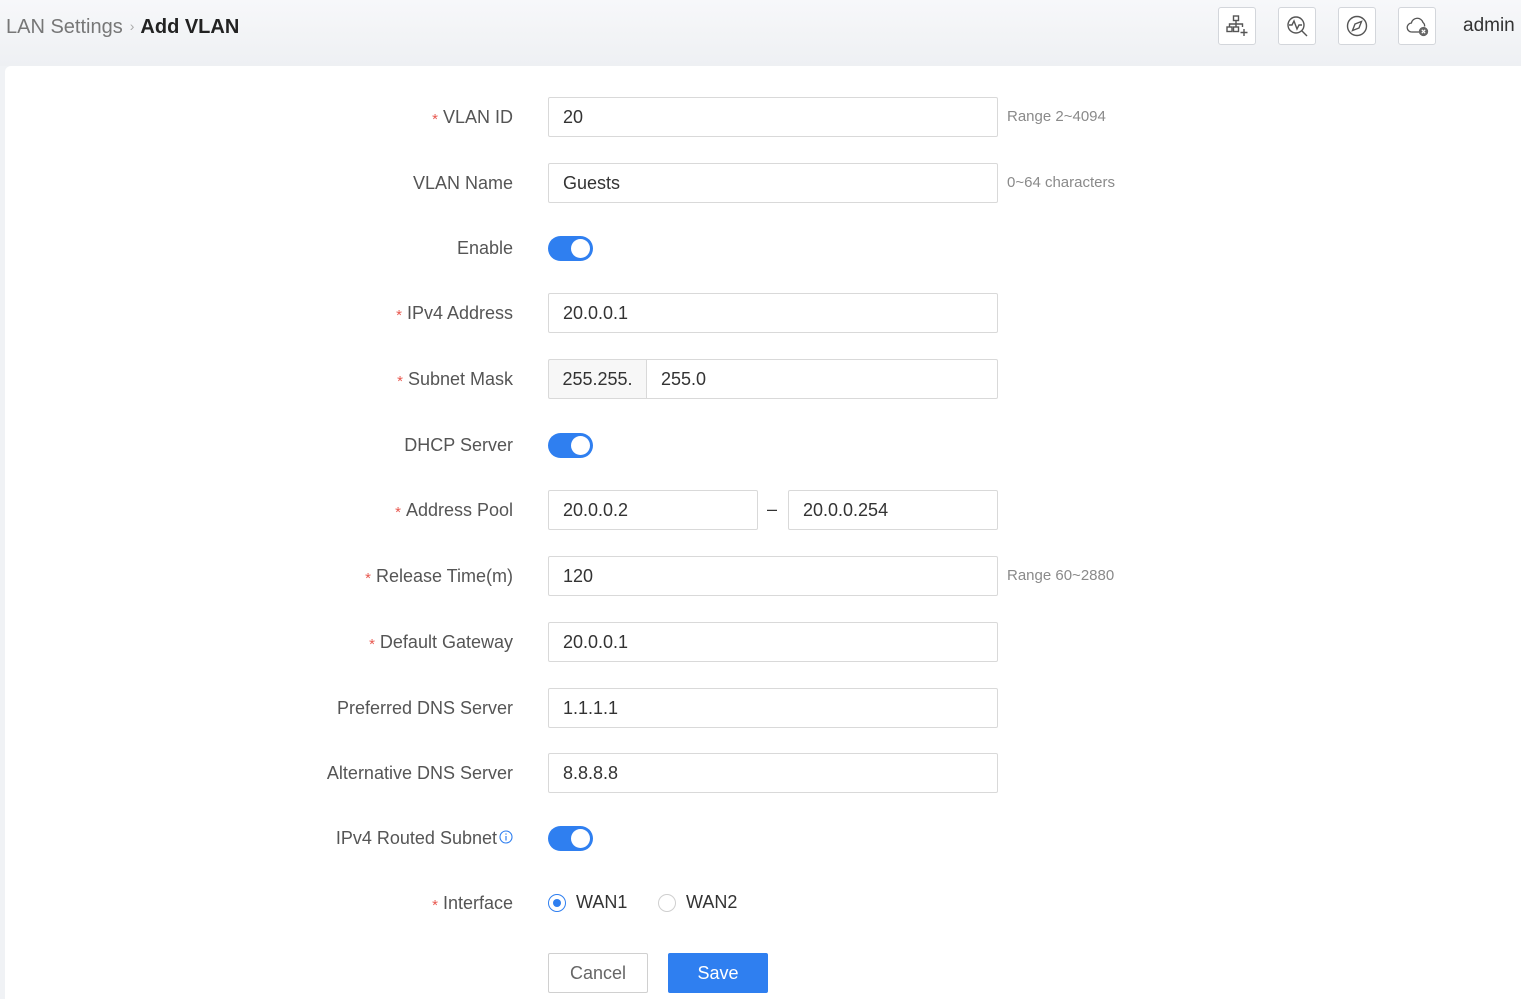  What do you see at coordinates (1061, 575) in the screenshot?
I see `release-time-hint: Range 60~2880` at bounding box center [1061, 575].